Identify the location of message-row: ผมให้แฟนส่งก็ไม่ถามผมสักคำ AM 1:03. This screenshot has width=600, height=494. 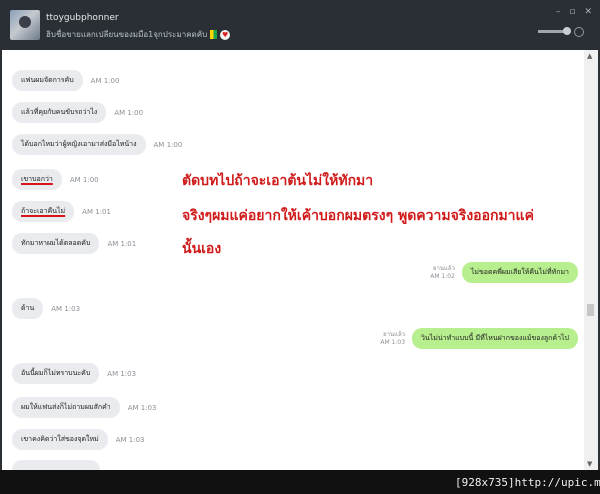
(84, 407).